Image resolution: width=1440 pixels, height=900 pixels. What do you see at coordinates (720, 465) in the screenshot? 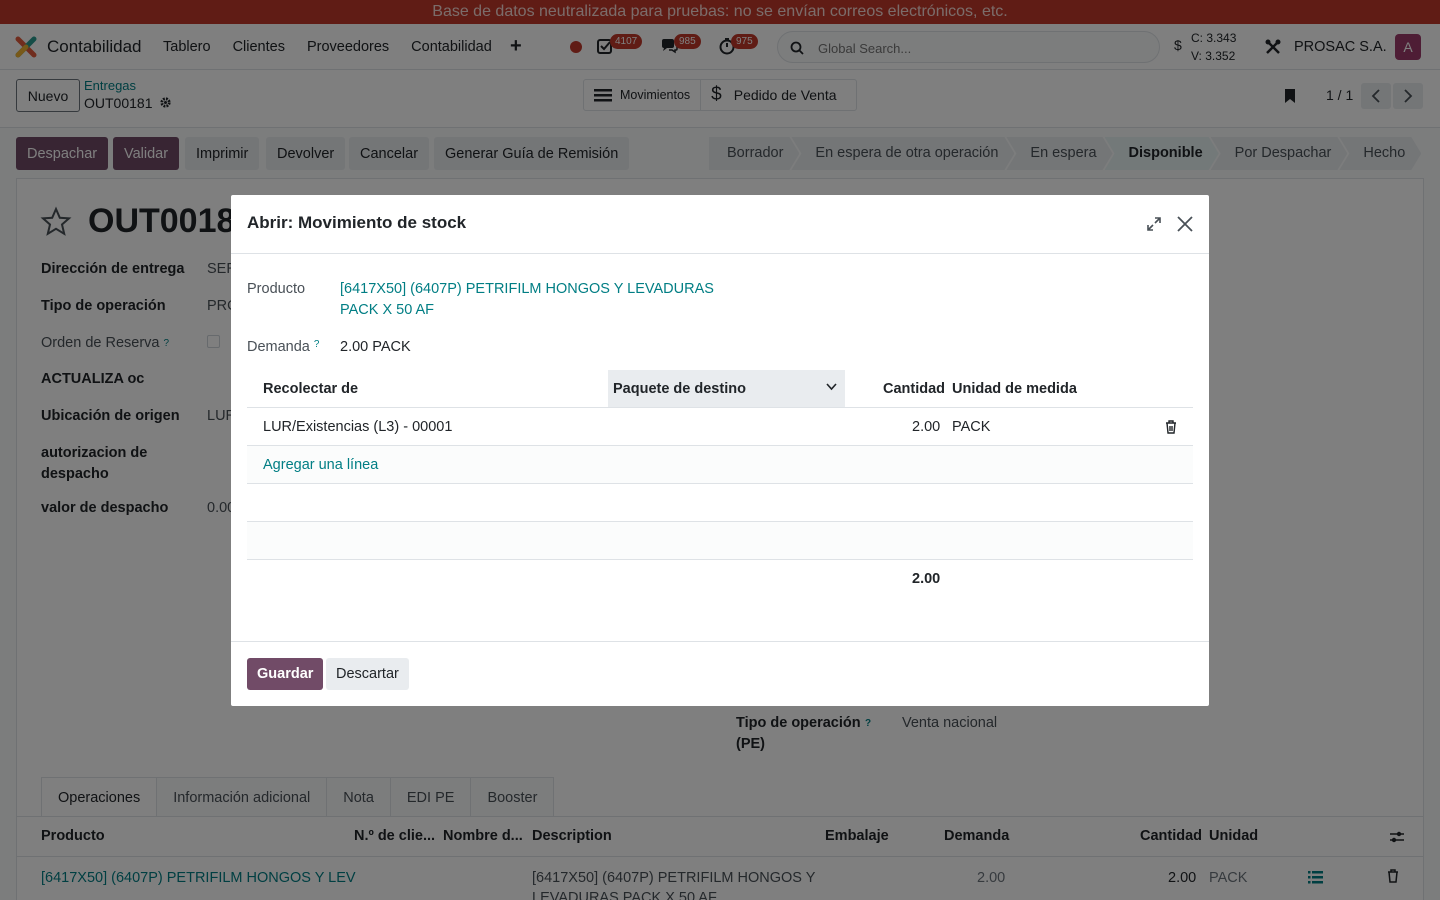
I see `dialog-add-line-row` at bounding box center [720, 465].